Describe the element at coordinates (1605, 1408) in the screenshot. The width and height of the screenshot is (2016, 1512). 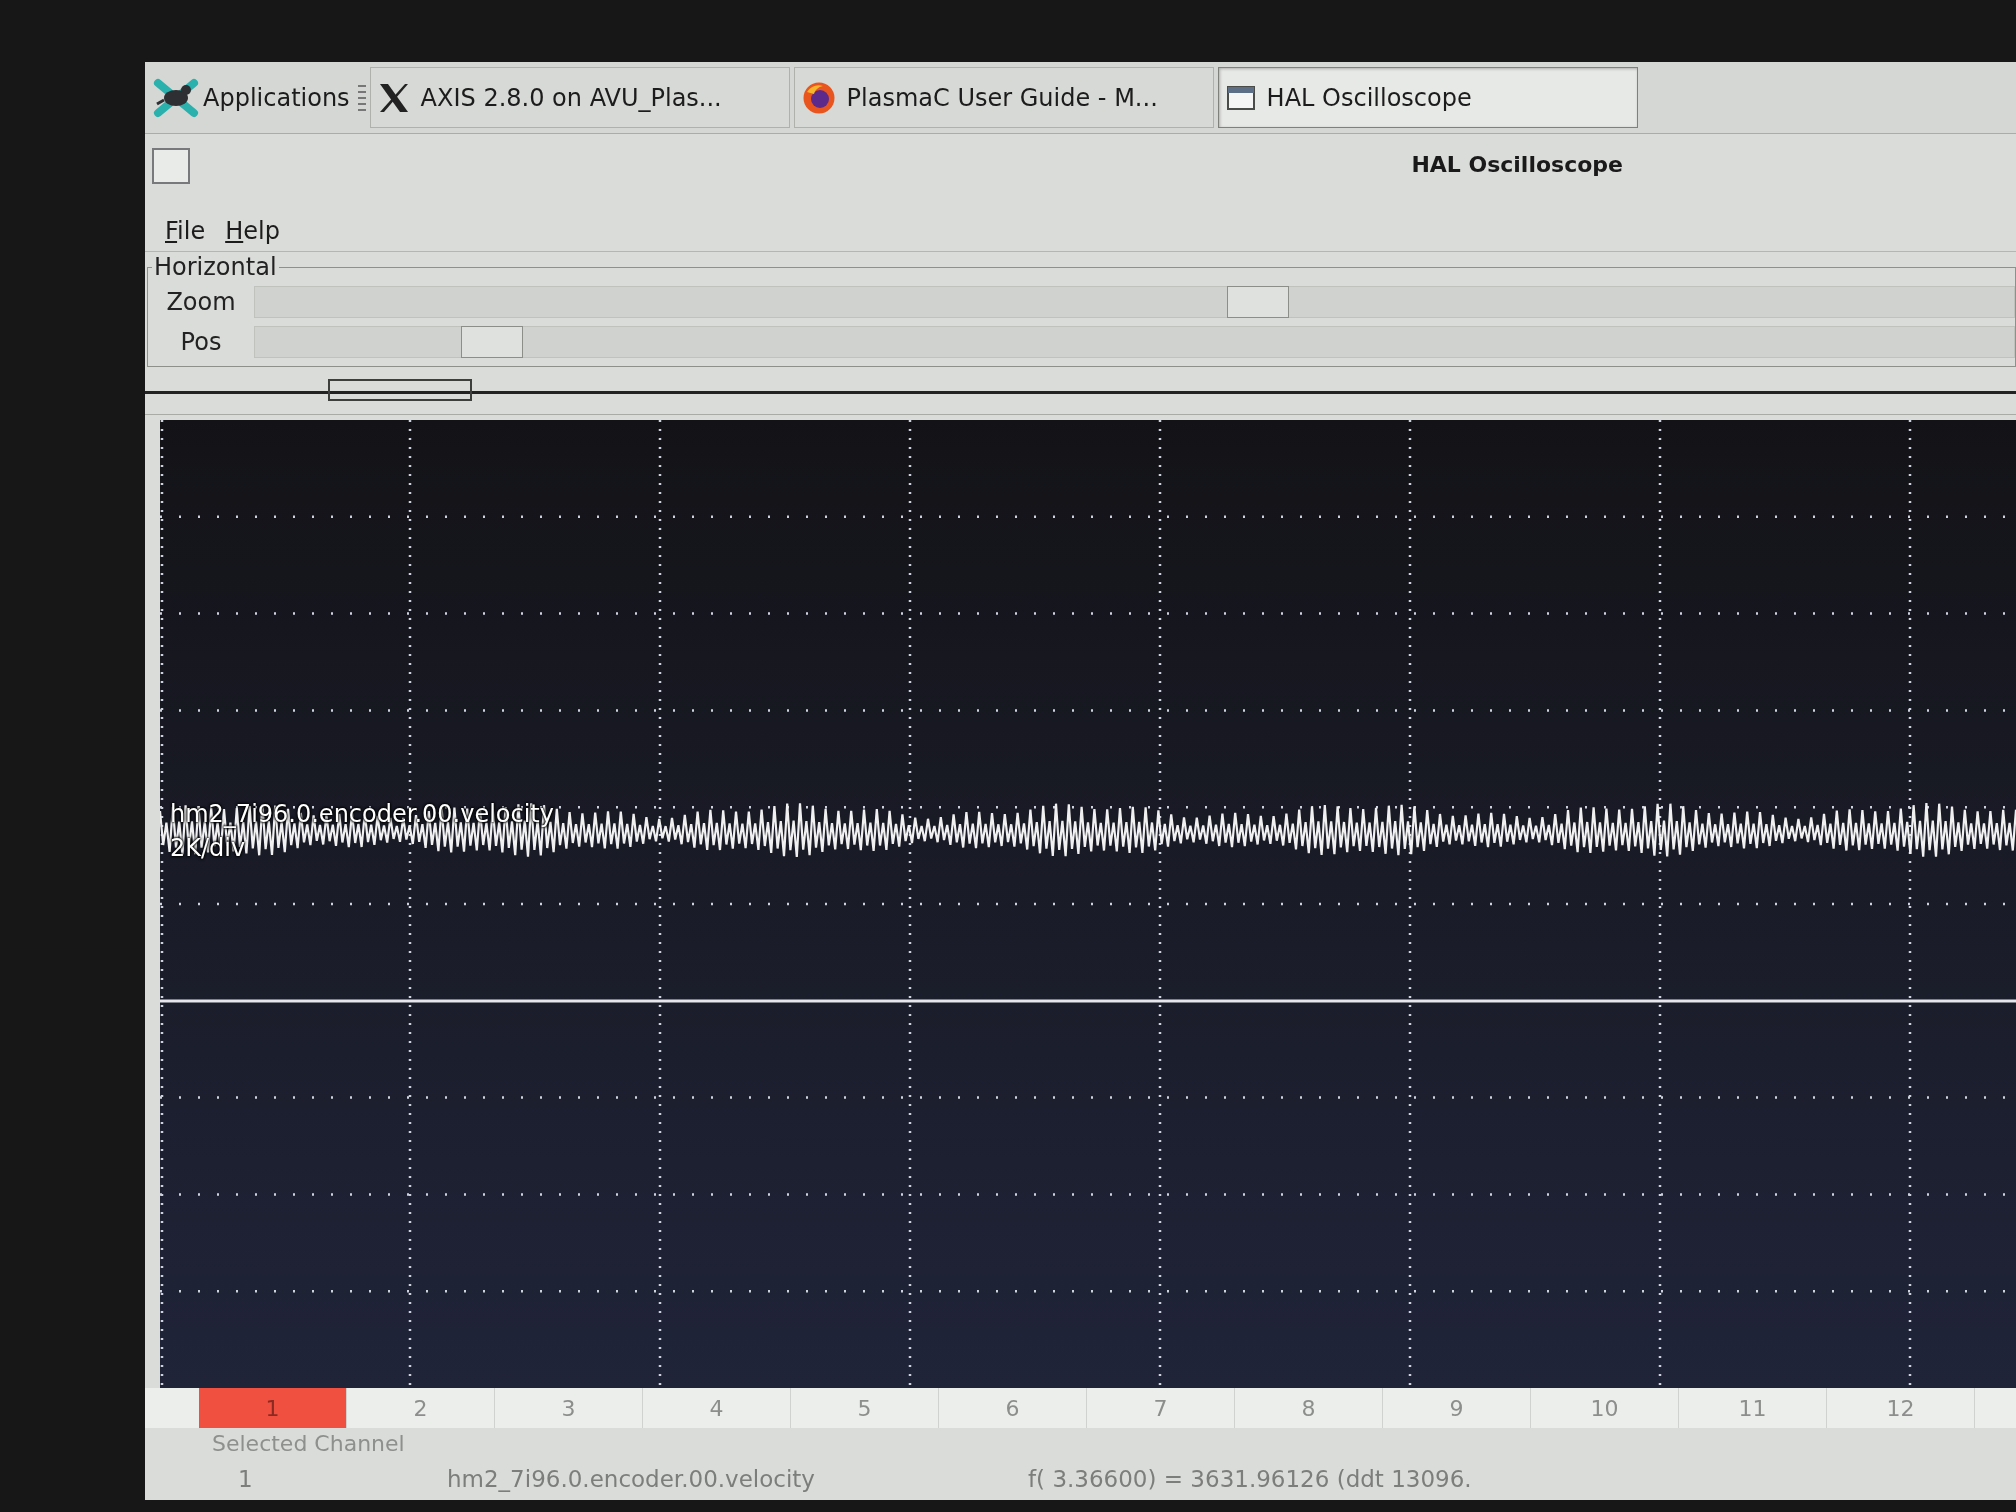
I see `channel-button: 10` at that location.